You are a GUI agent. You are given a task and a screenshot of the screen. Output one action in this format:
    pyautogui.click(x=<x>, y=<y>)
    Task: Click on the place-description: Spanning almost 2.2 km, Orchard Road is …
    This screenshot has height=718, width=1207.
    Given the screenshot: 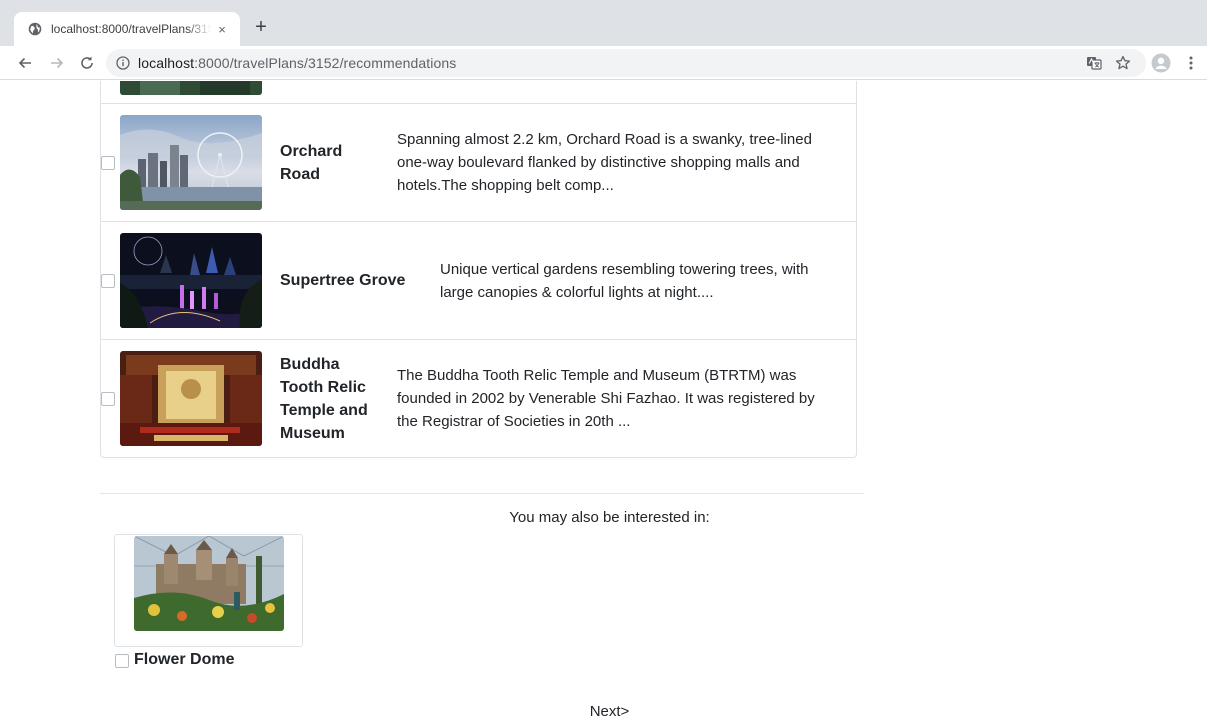 What is the action you would take?
    pyautogui.click(x=604, y=162)
    